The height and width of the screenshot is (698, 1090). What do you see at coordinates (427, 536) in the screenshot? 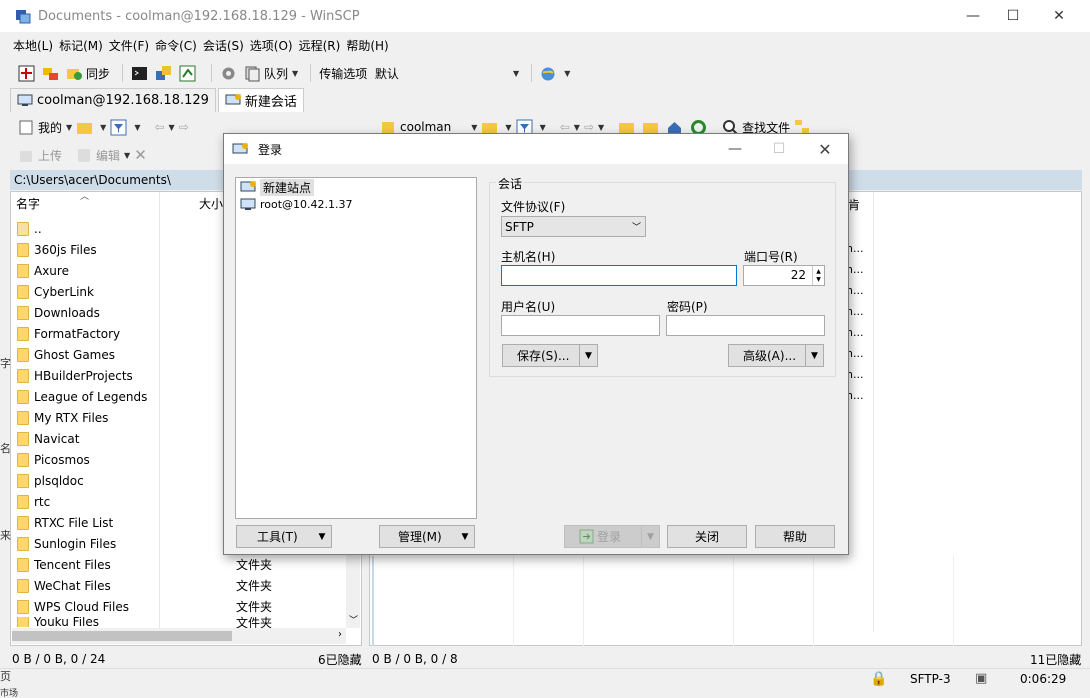
I see `manage-button: 管理(M) ▼` at bounding box center [427, 536].